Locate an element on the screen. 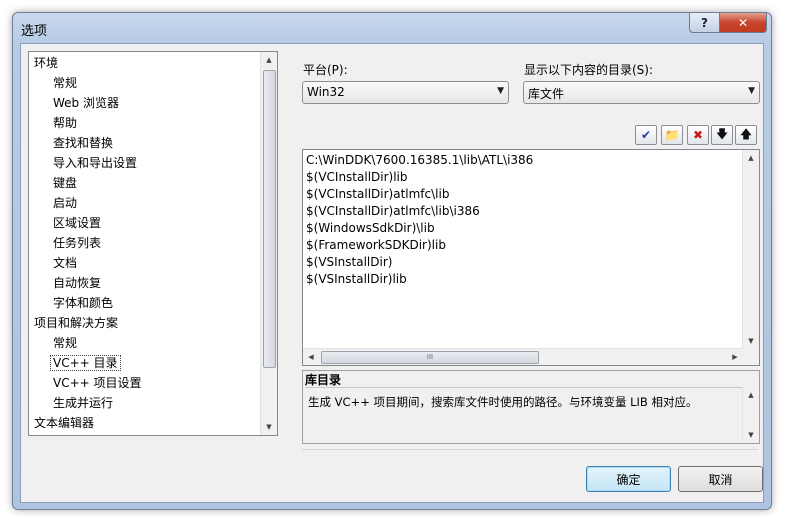 The height and width of the screenshot is (525, 789). description-text: 生成 VC++ 项目期间，搜索库文件时使用的路径。与环境变量 LIB 相对应。 is located at coordinates (503, 402).